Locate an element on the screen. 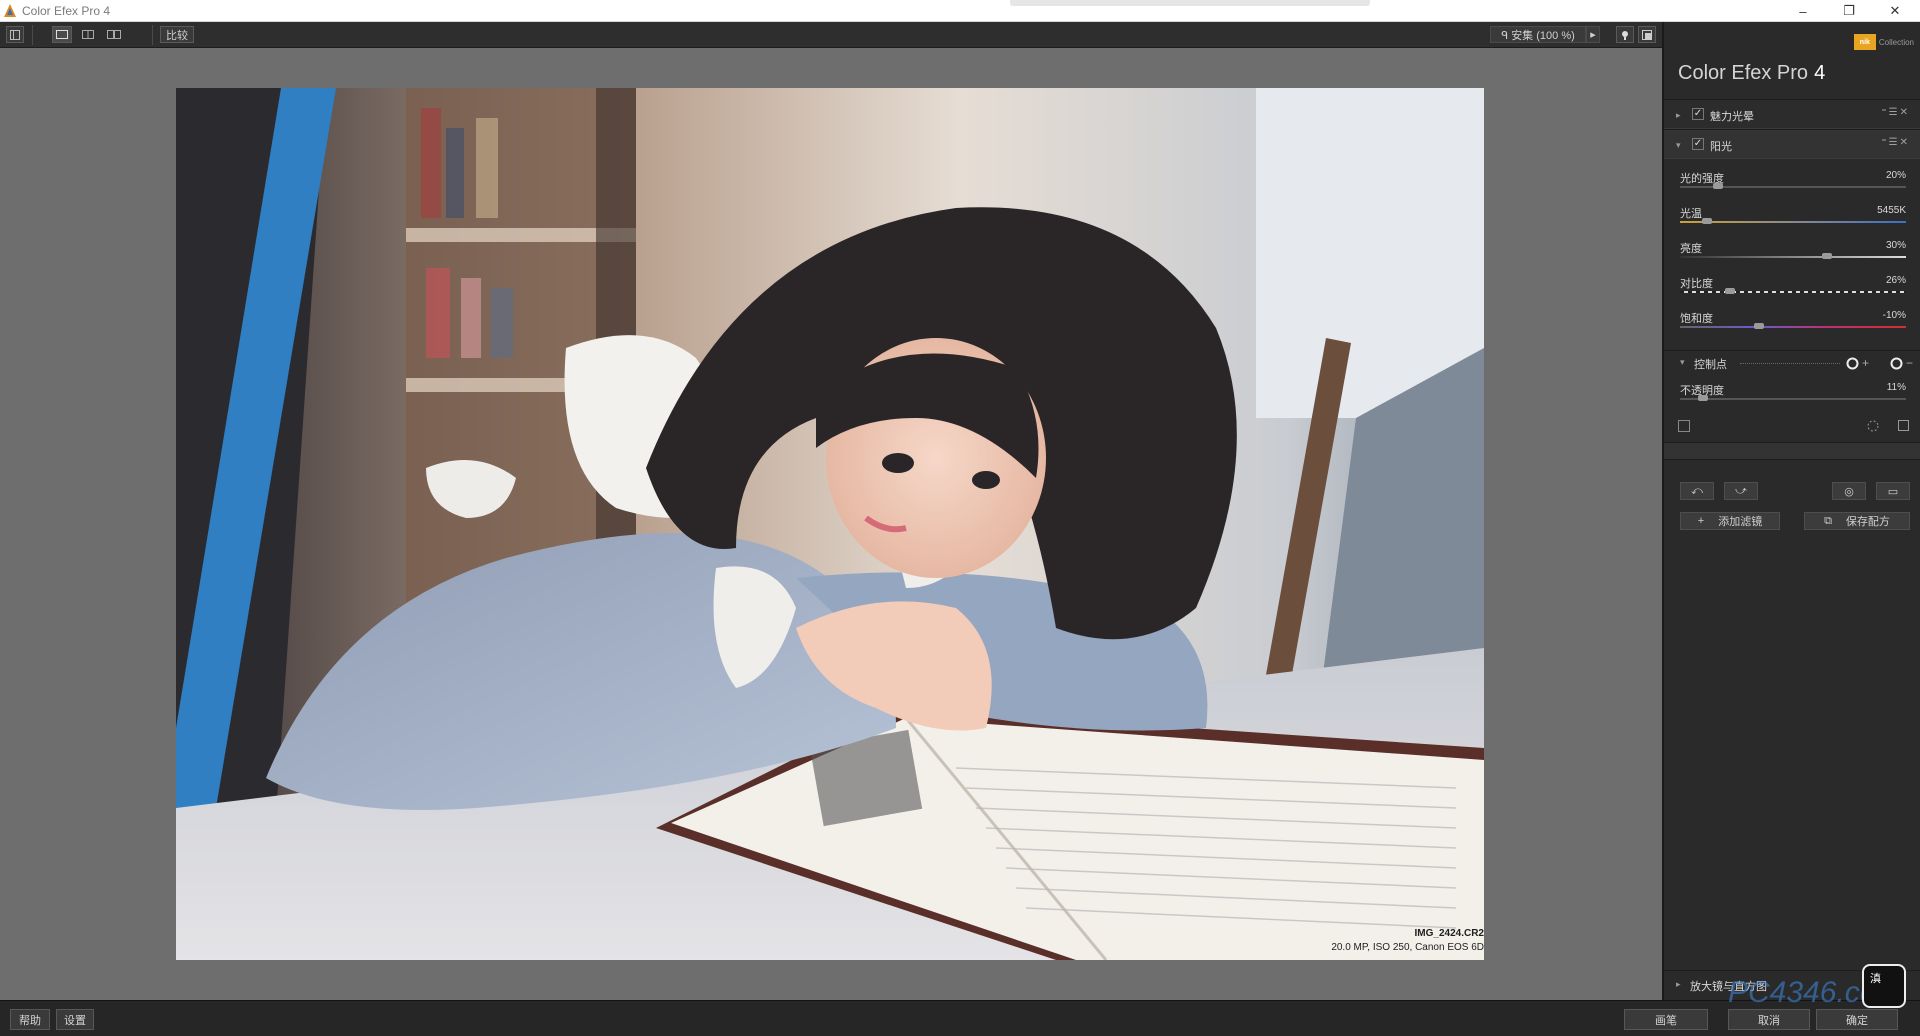 Image resolution: width=1920 pixels, height=1036 pixels. top-toolbar: 比较 ᑫ 安集 (100 %) ▸ is located at coordinates (831, 35).